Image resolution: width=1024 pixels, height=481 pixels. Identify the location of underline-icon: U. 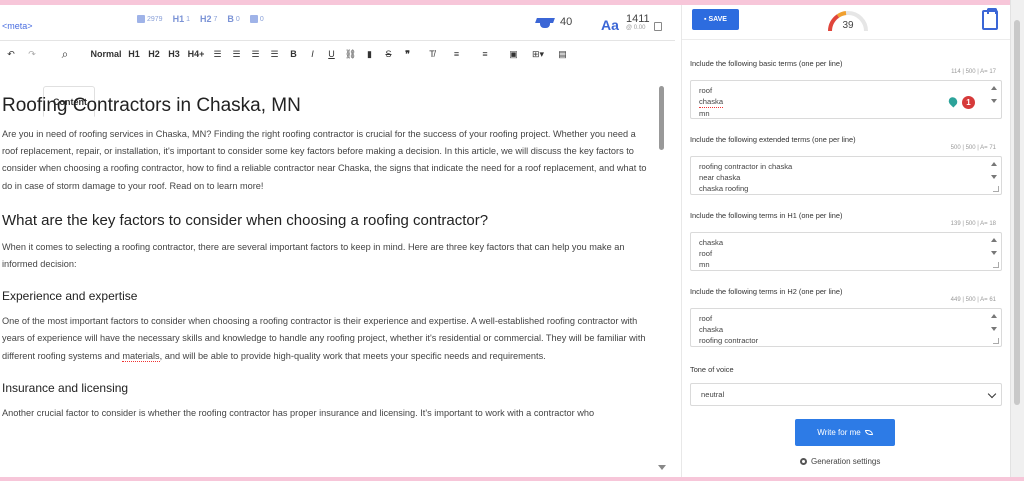
(331, 54).